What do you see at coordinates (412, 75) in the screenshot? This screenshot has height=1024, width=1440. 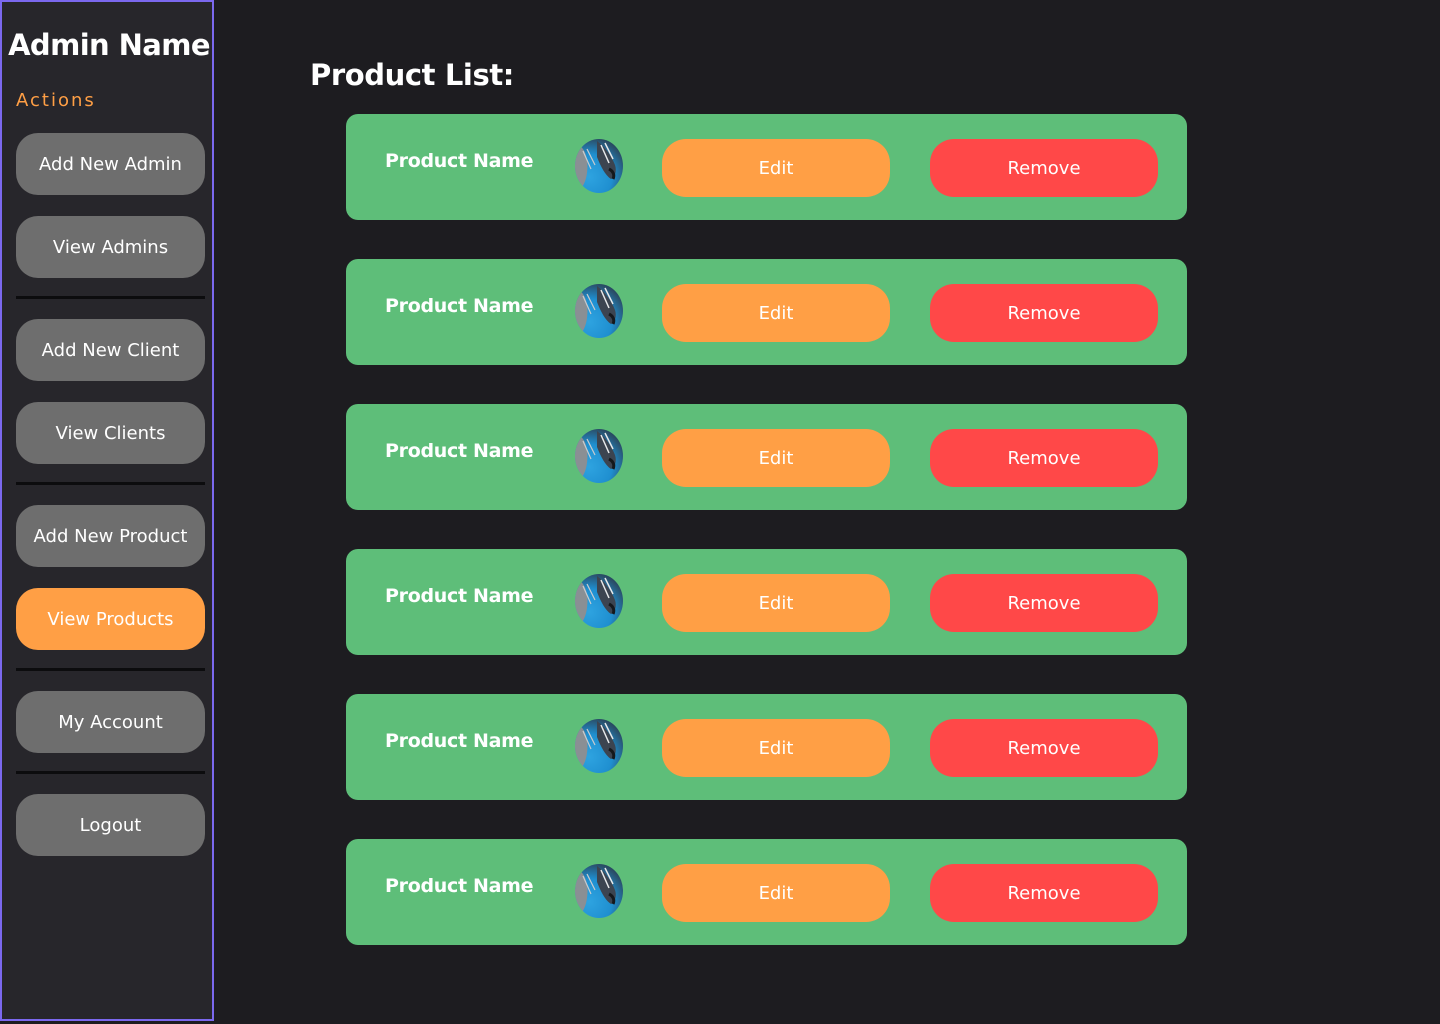 I see `page-title: Product List:` at bounding box center [412, 75].